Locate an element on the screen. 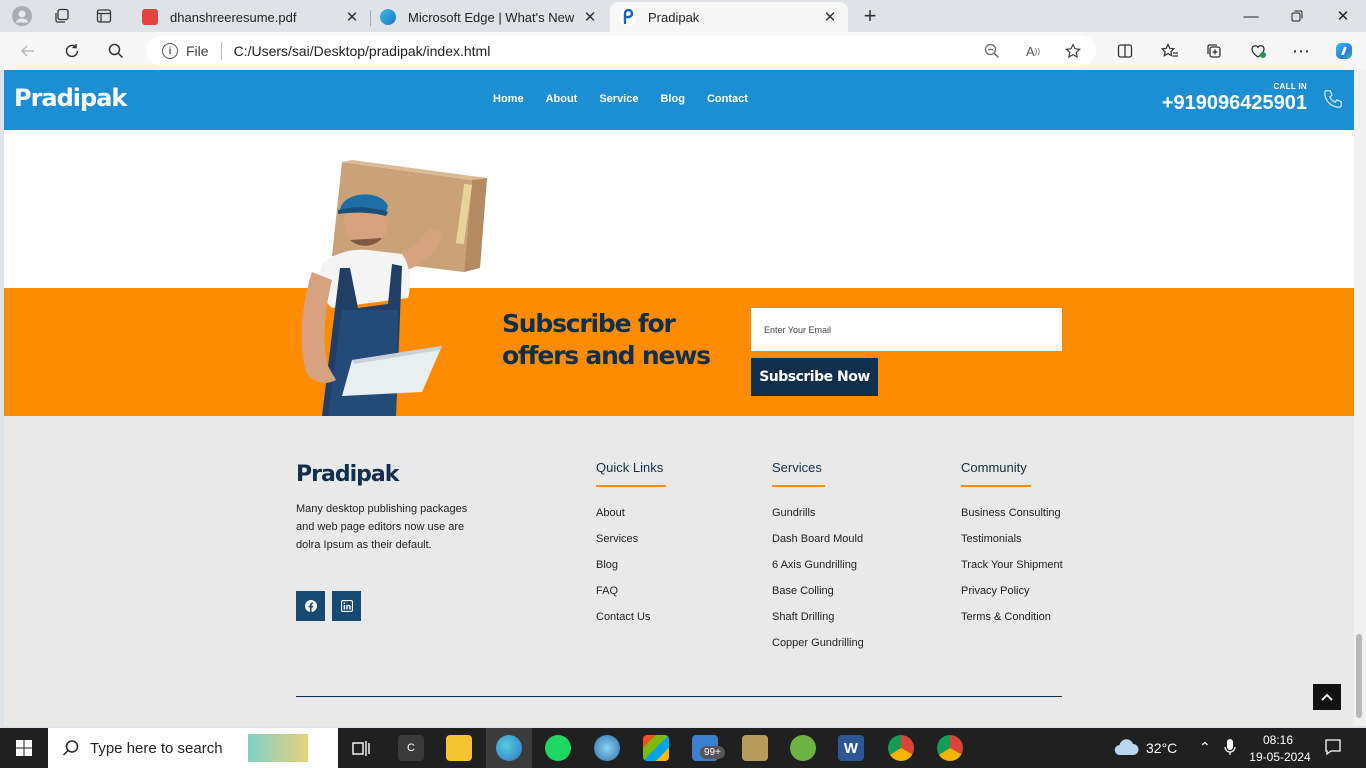 The height and width of the screenshot is (768, 1366). new-tab-icon: + is located at coordinates (870, 15).